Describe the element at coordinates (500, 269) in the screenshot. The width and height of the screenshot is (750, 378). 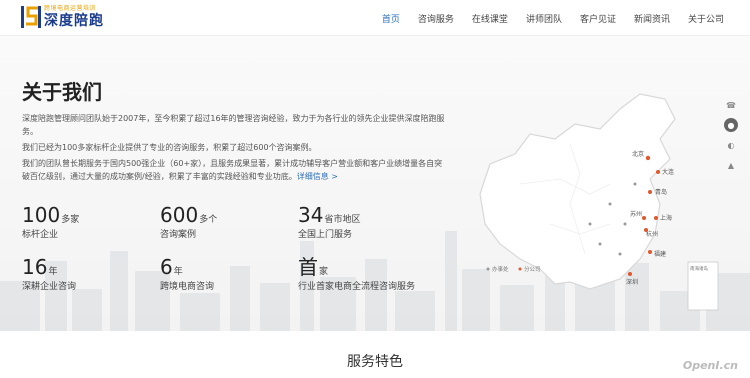
I see `legend-office-label: 办事处` at that location.